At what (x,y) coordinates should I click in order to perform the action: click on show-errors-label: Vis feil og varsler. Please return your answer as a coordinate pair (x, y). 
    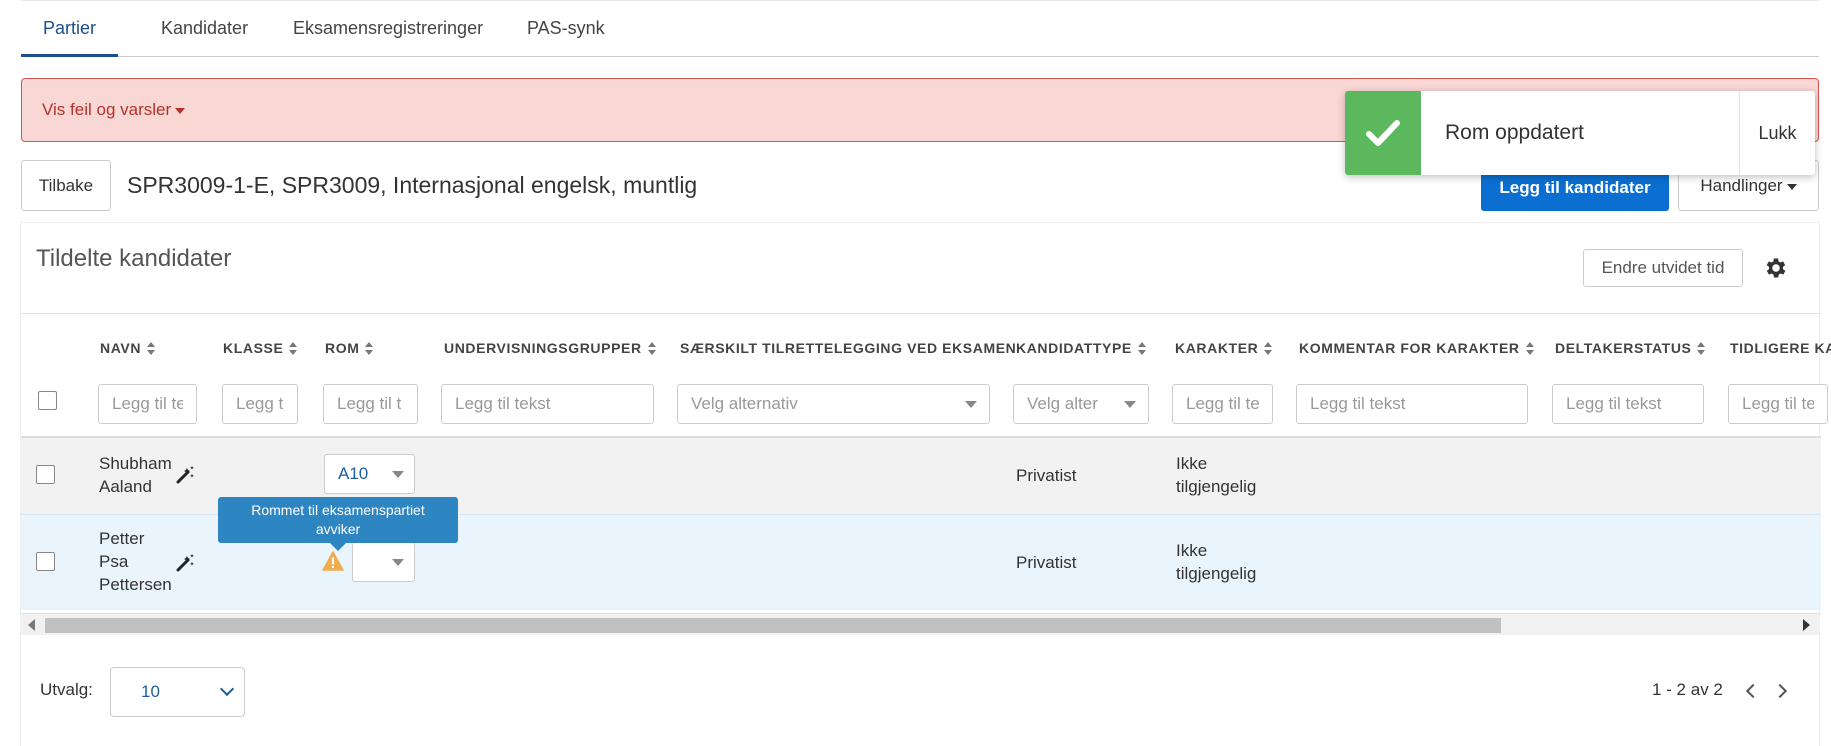
    Looking at the image, I should click on (107, 109).